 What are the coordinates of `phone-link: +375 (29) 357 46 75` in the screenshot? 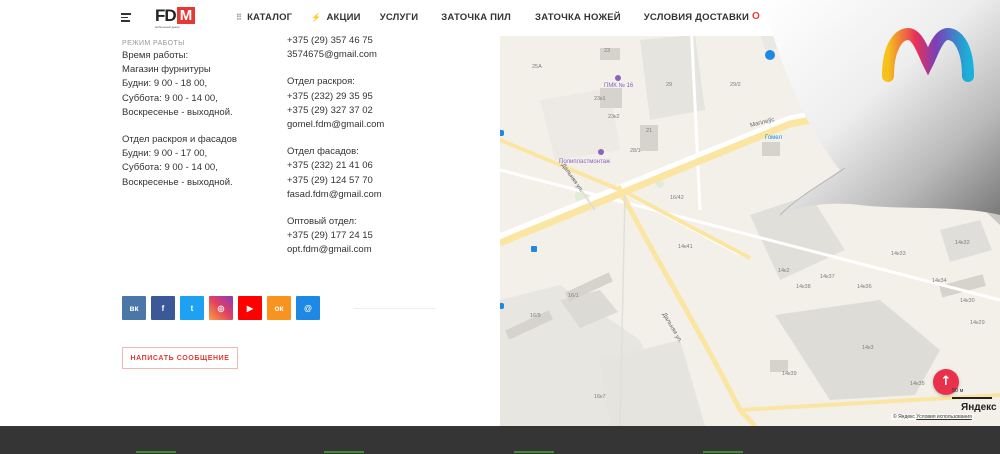 It's located at (387, 41).